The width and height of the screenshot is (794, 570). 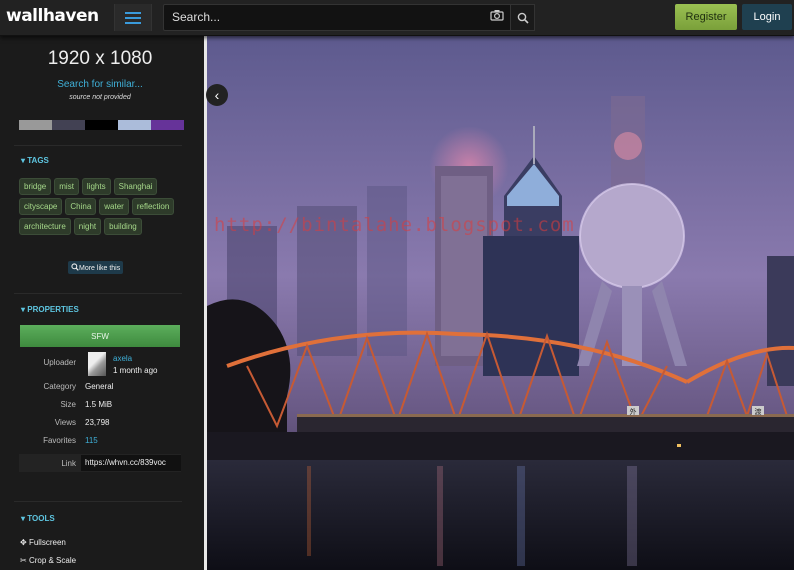 I want to click on views-label: Views, so click(x=65, y=422).